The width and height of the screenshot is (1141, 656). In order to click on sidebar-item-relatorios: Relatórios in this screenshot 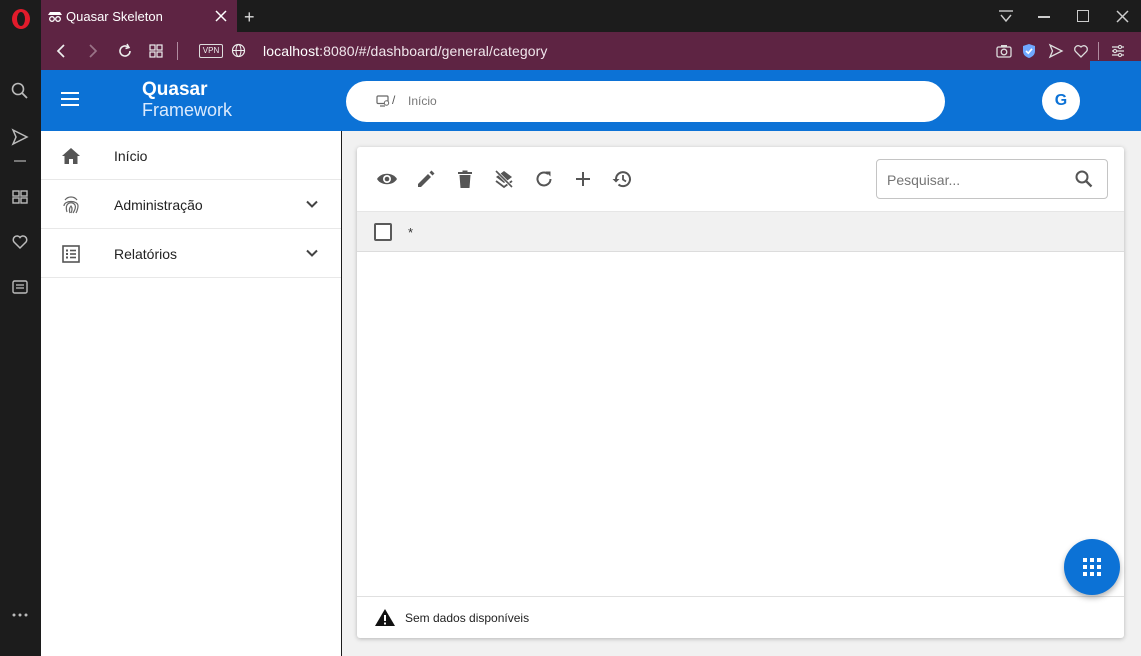, I will do `click(191, 253)`.